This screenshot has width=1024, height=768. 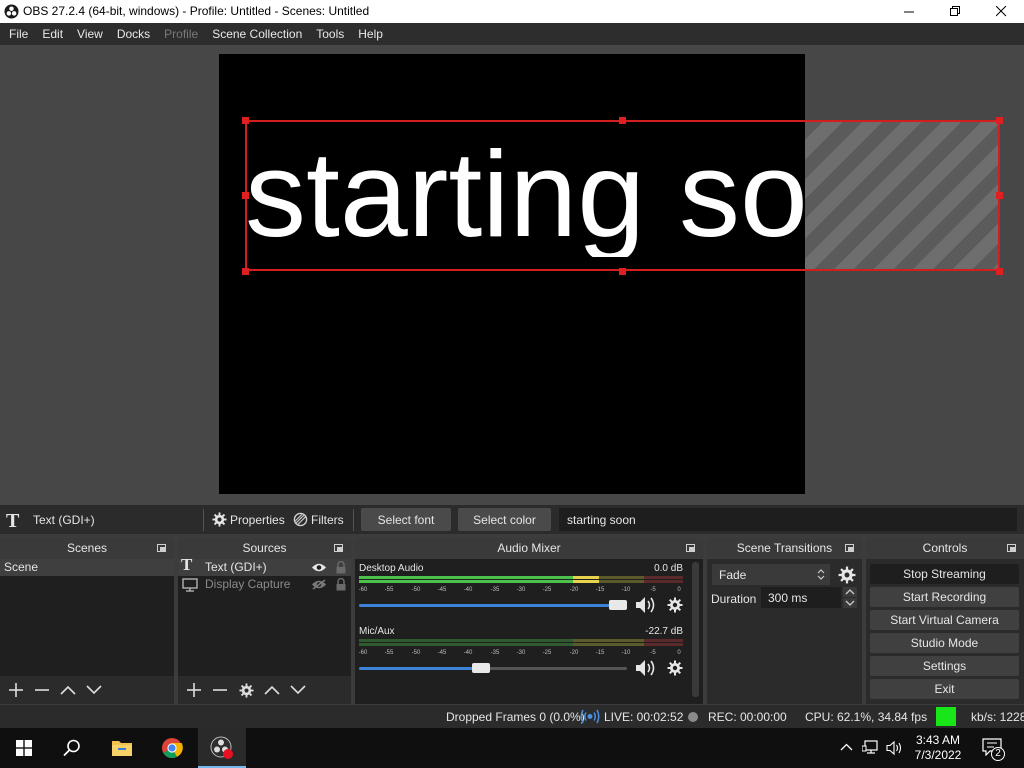 What do you see at coordinates (600, 590) in the screenshot?
I see `meter-tick-label: -15` at bounding box center [600, 590].